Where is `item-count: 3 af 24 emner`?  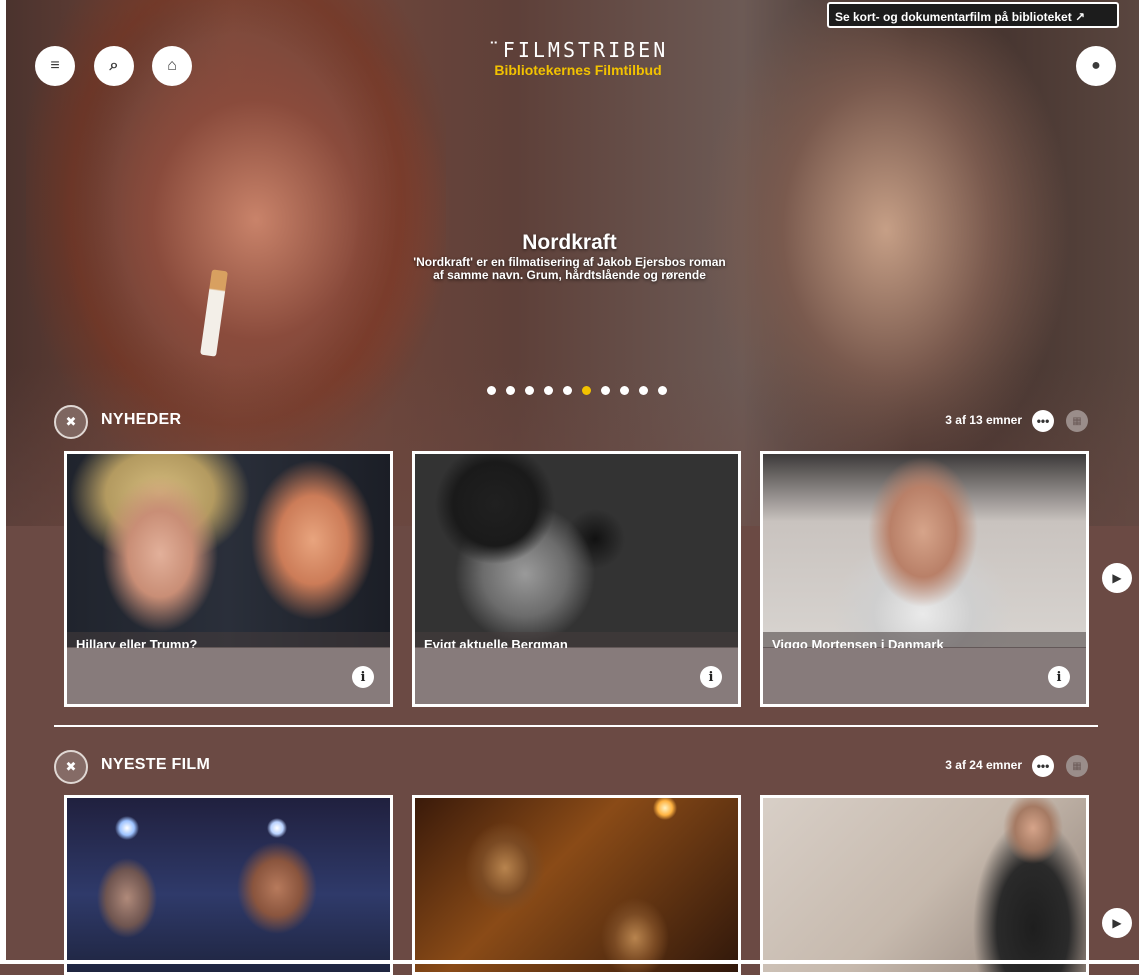 item-count: 3 af 24 emner is located at coordinates (983, 765).